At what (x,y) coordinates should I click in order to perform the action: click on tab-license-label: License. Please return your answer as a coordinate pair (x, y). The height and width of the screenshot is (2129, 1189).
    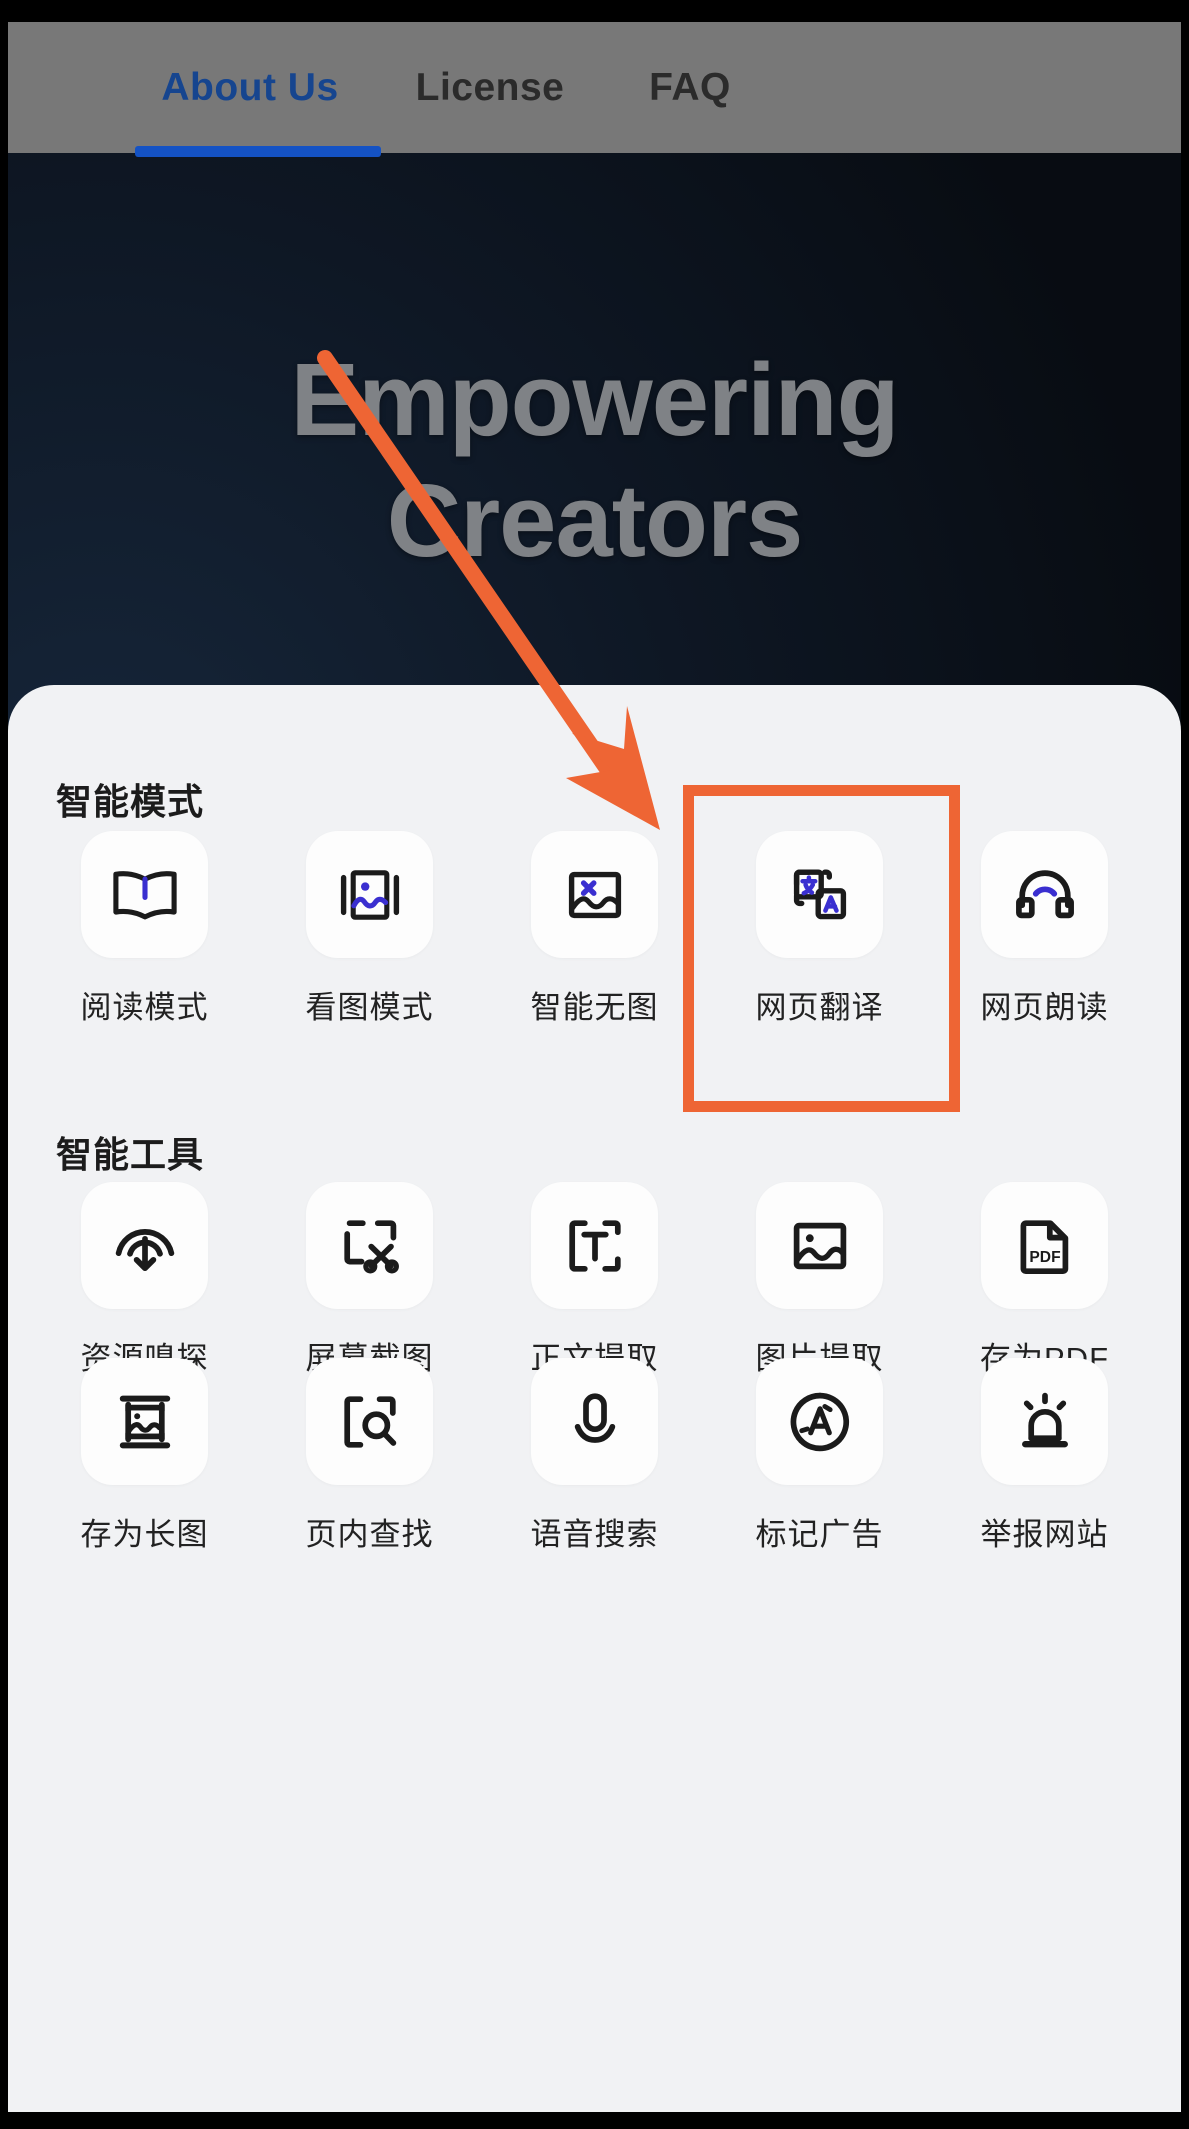
    Looking at the image, I should click on (490, 87).